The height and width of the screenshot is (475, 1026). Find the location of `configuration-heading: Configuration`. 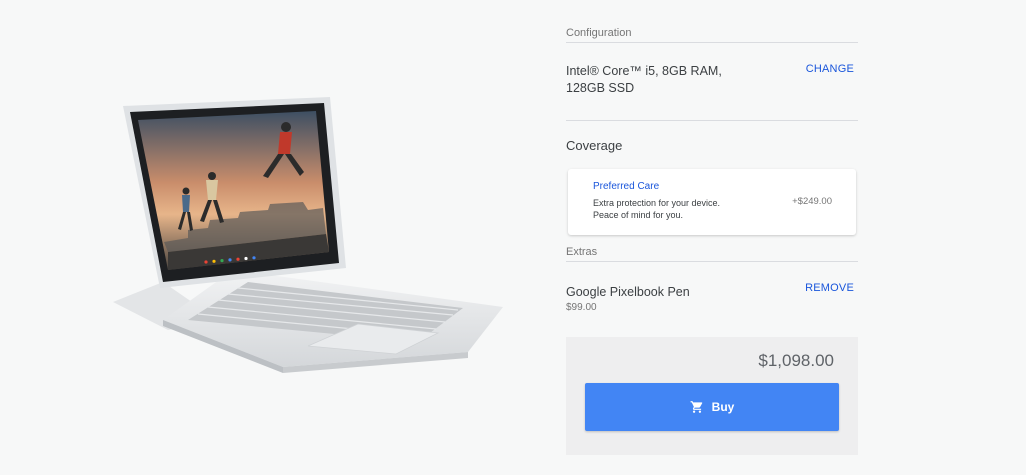

configuration-heading: Configuration is located at coordinates (599, 33).